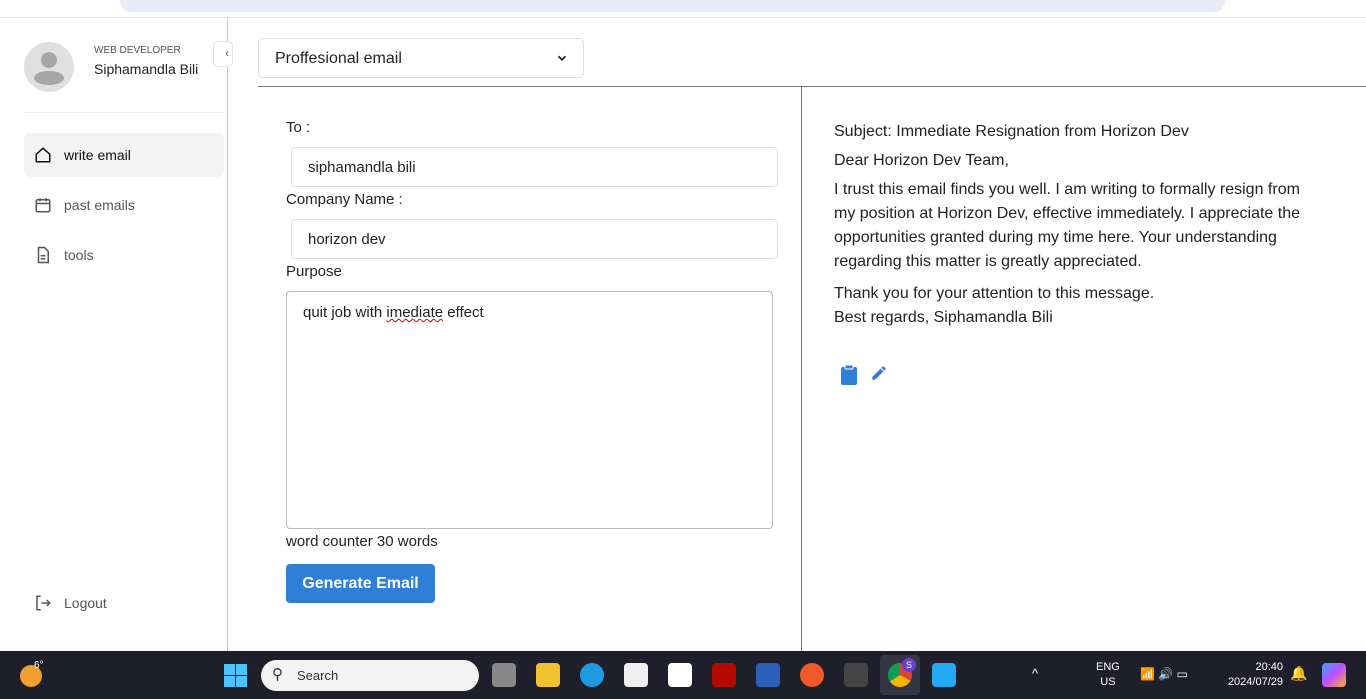 The image size is (1366, 699). Describe the element at coordinates (124, 255) in the screenshot. I see `sidebar-item-tools: tools` at that location.